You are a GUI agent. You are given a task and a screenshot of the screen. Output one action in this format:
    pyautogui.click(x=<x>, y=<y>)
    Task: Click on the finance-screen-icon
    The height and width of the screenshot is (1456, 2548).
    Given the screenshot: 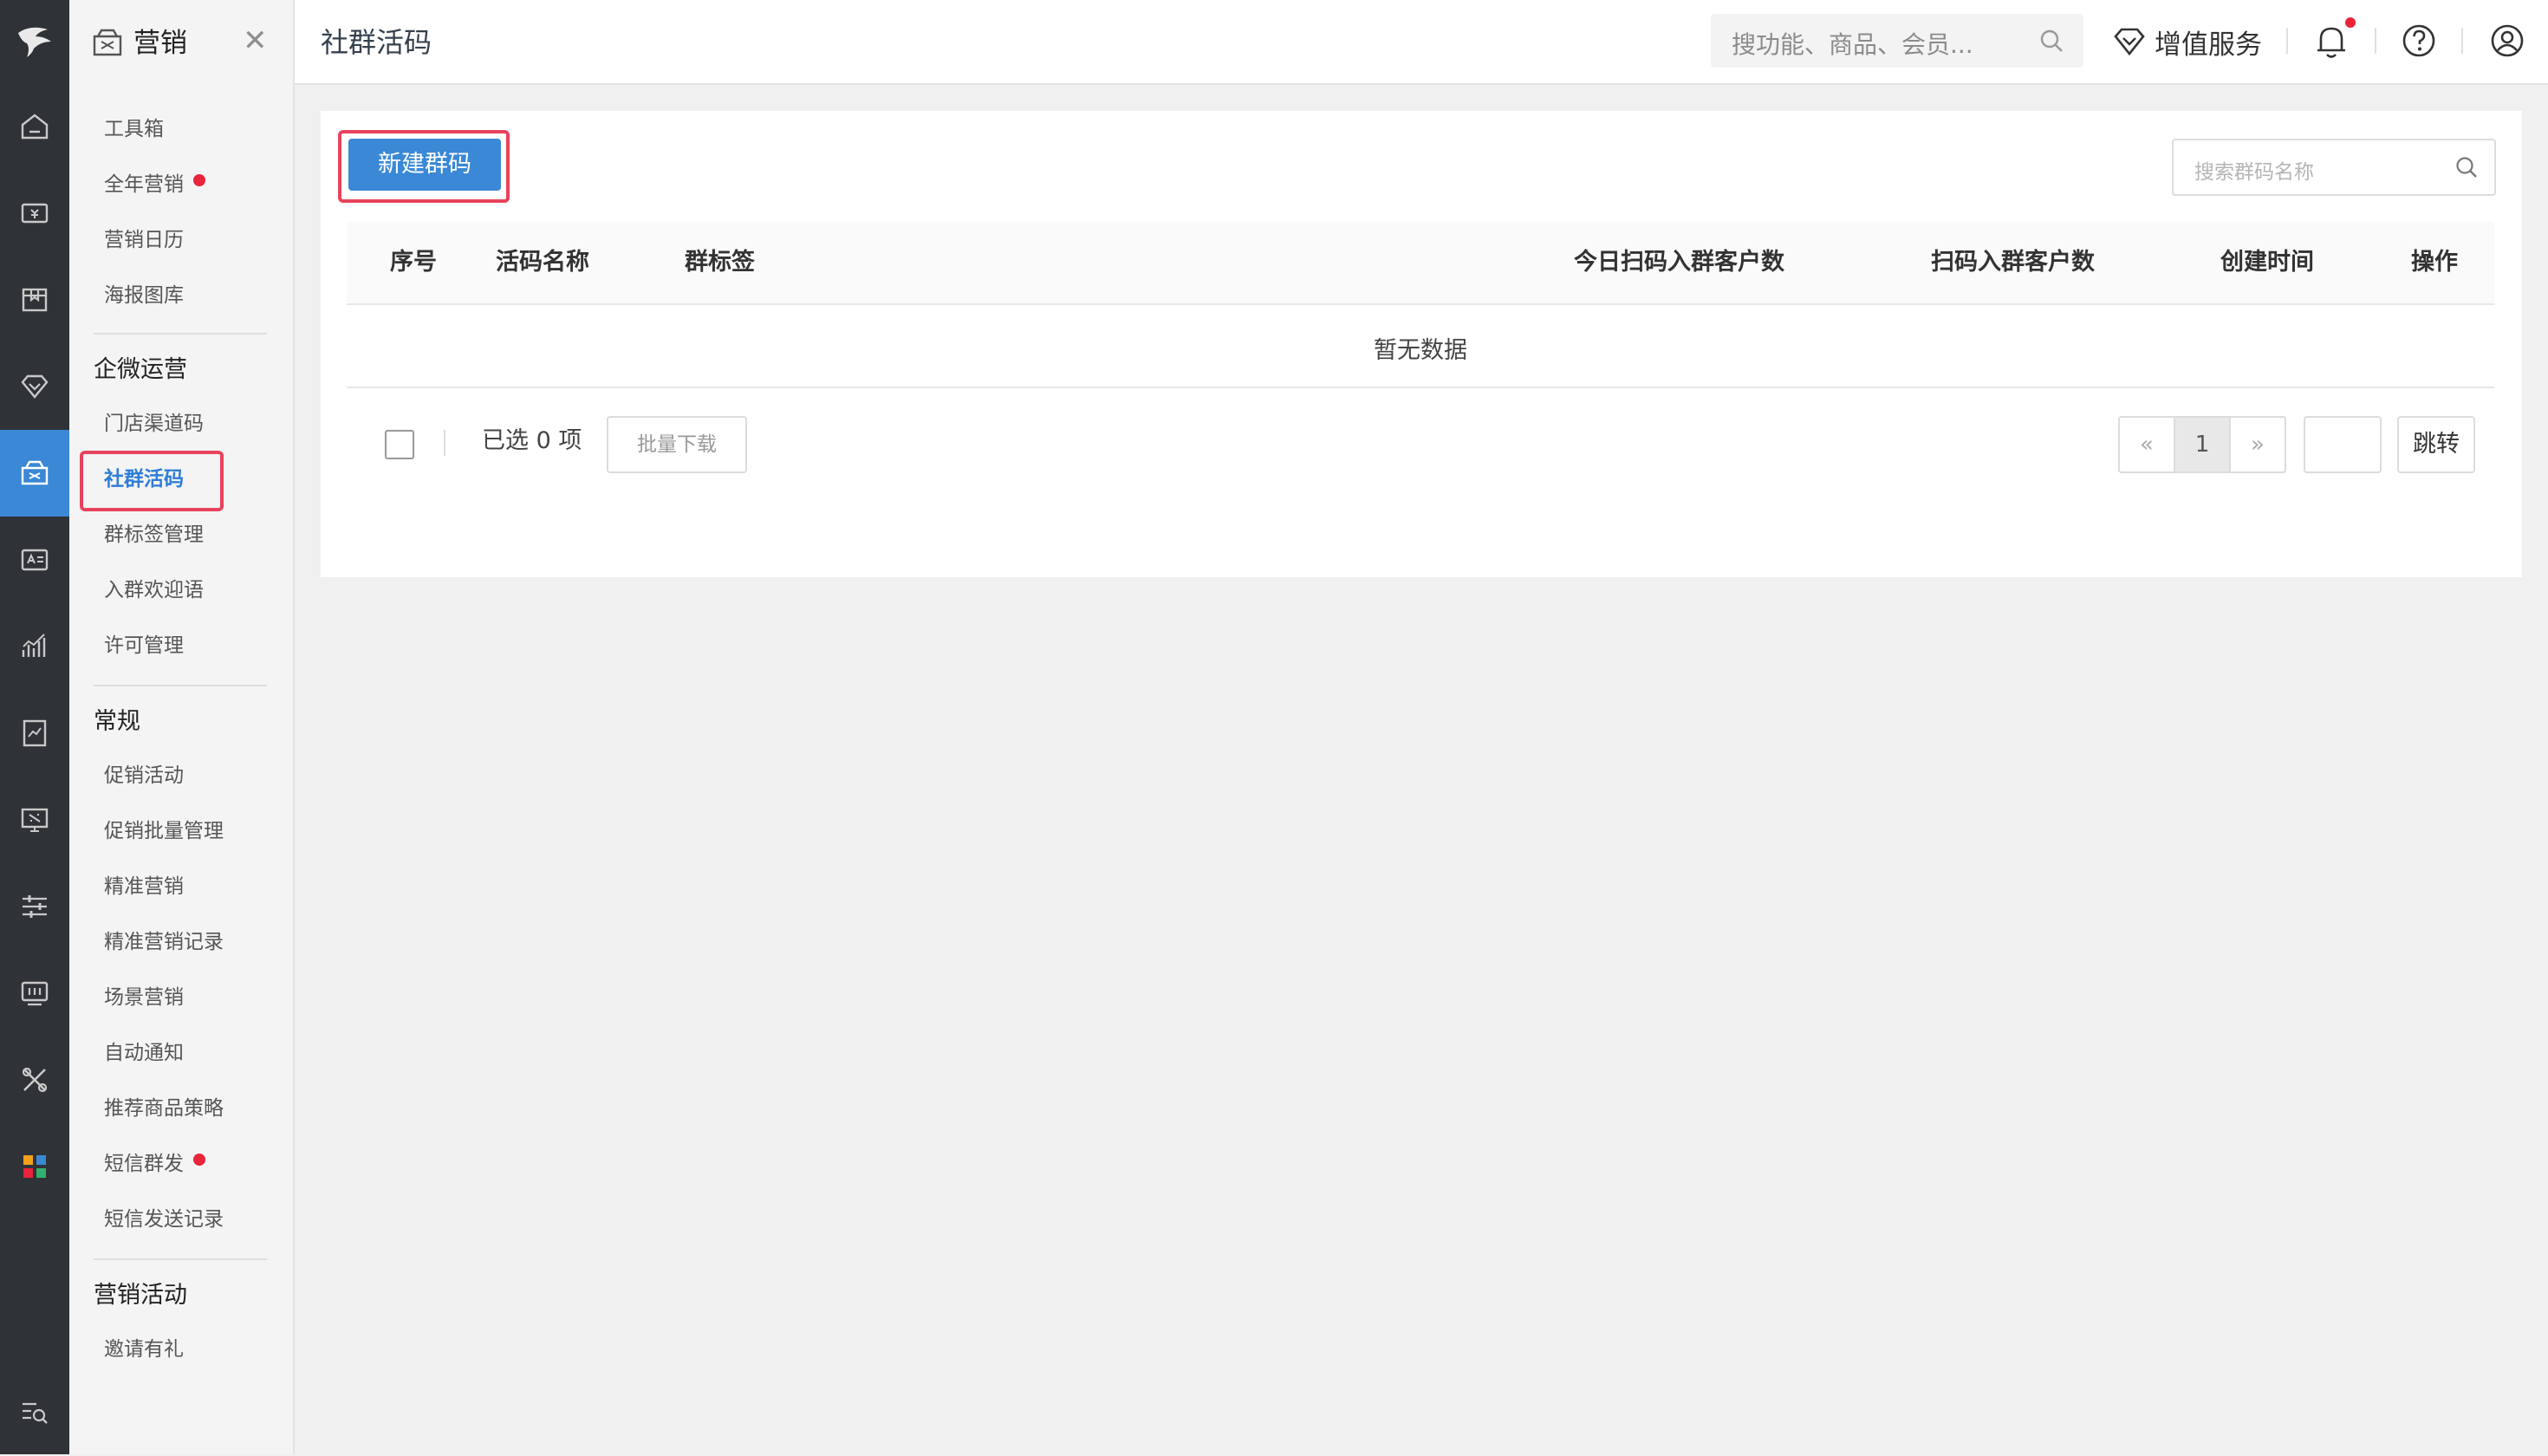 What is the action you would take?
    pyautogui.click(x=34, y=820)
    